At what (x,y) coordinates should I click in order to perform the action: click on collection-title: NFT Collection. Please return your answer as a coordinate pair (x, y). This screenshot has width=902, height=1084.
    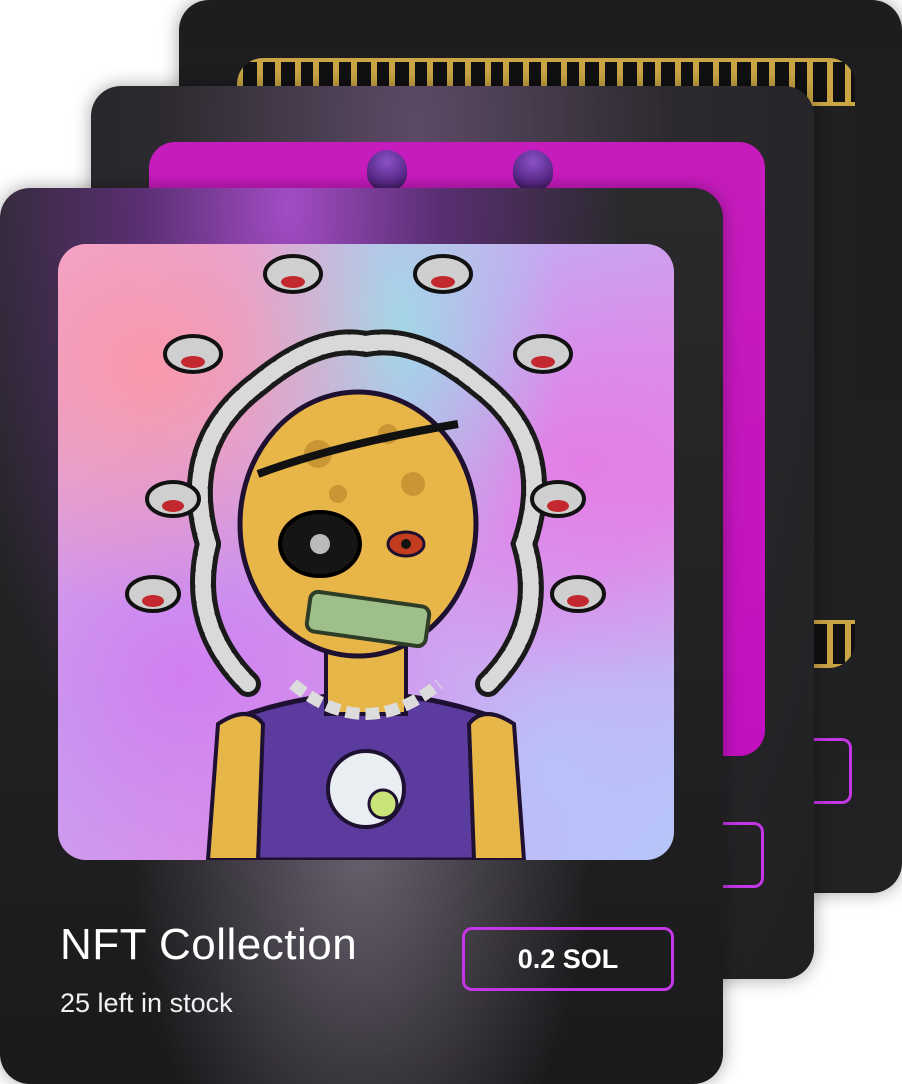
    Looking at the image, I should click on (209, 944).